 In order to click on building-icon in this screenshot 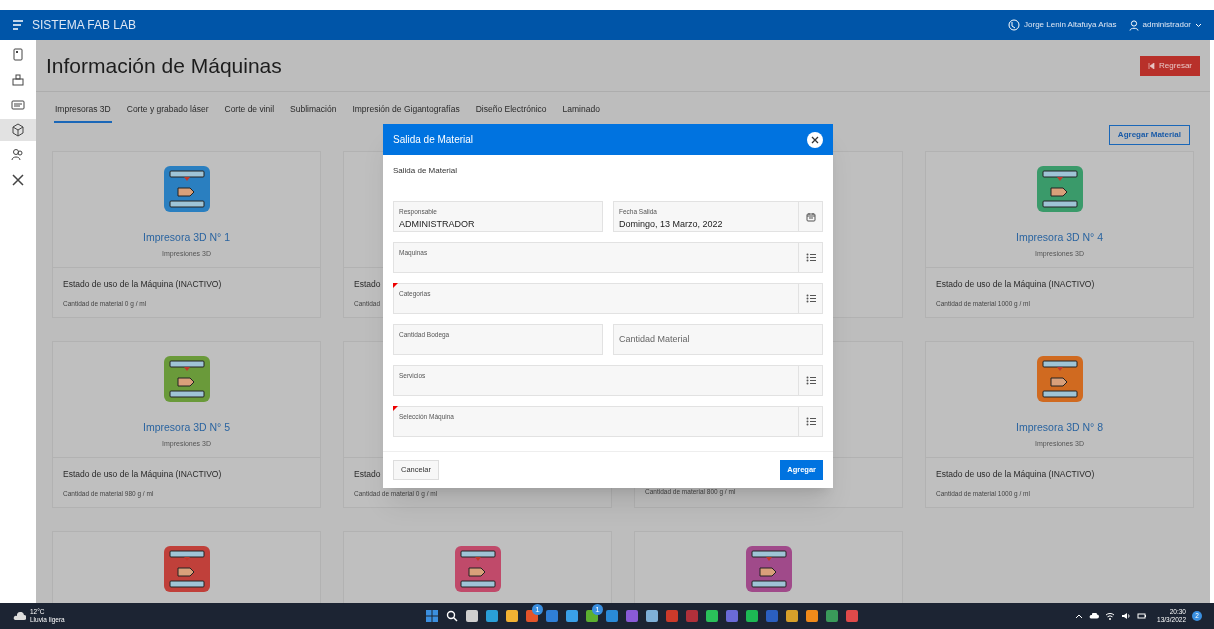, I will do `click(18, 80)`.